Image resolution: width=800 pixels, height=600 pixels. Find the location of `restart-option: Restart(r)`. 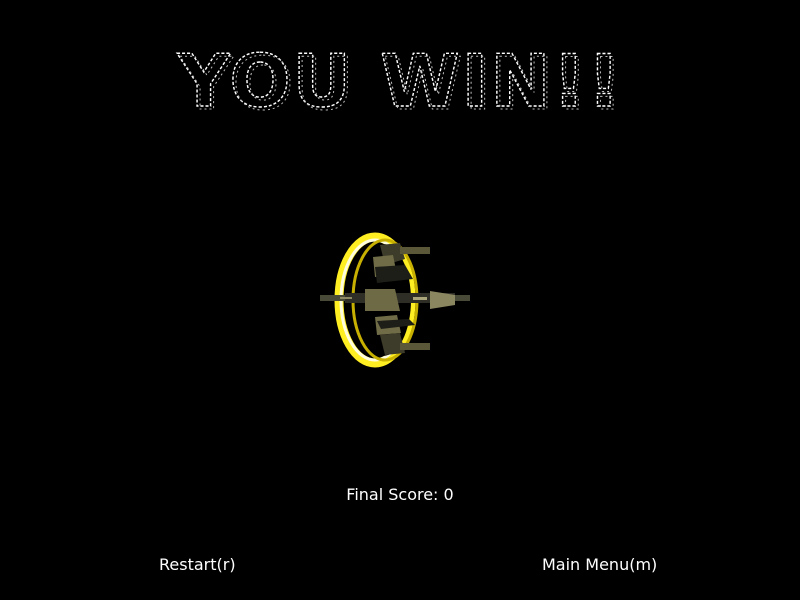

restart-option: Restart(r) is located at coordinates (197, 565).